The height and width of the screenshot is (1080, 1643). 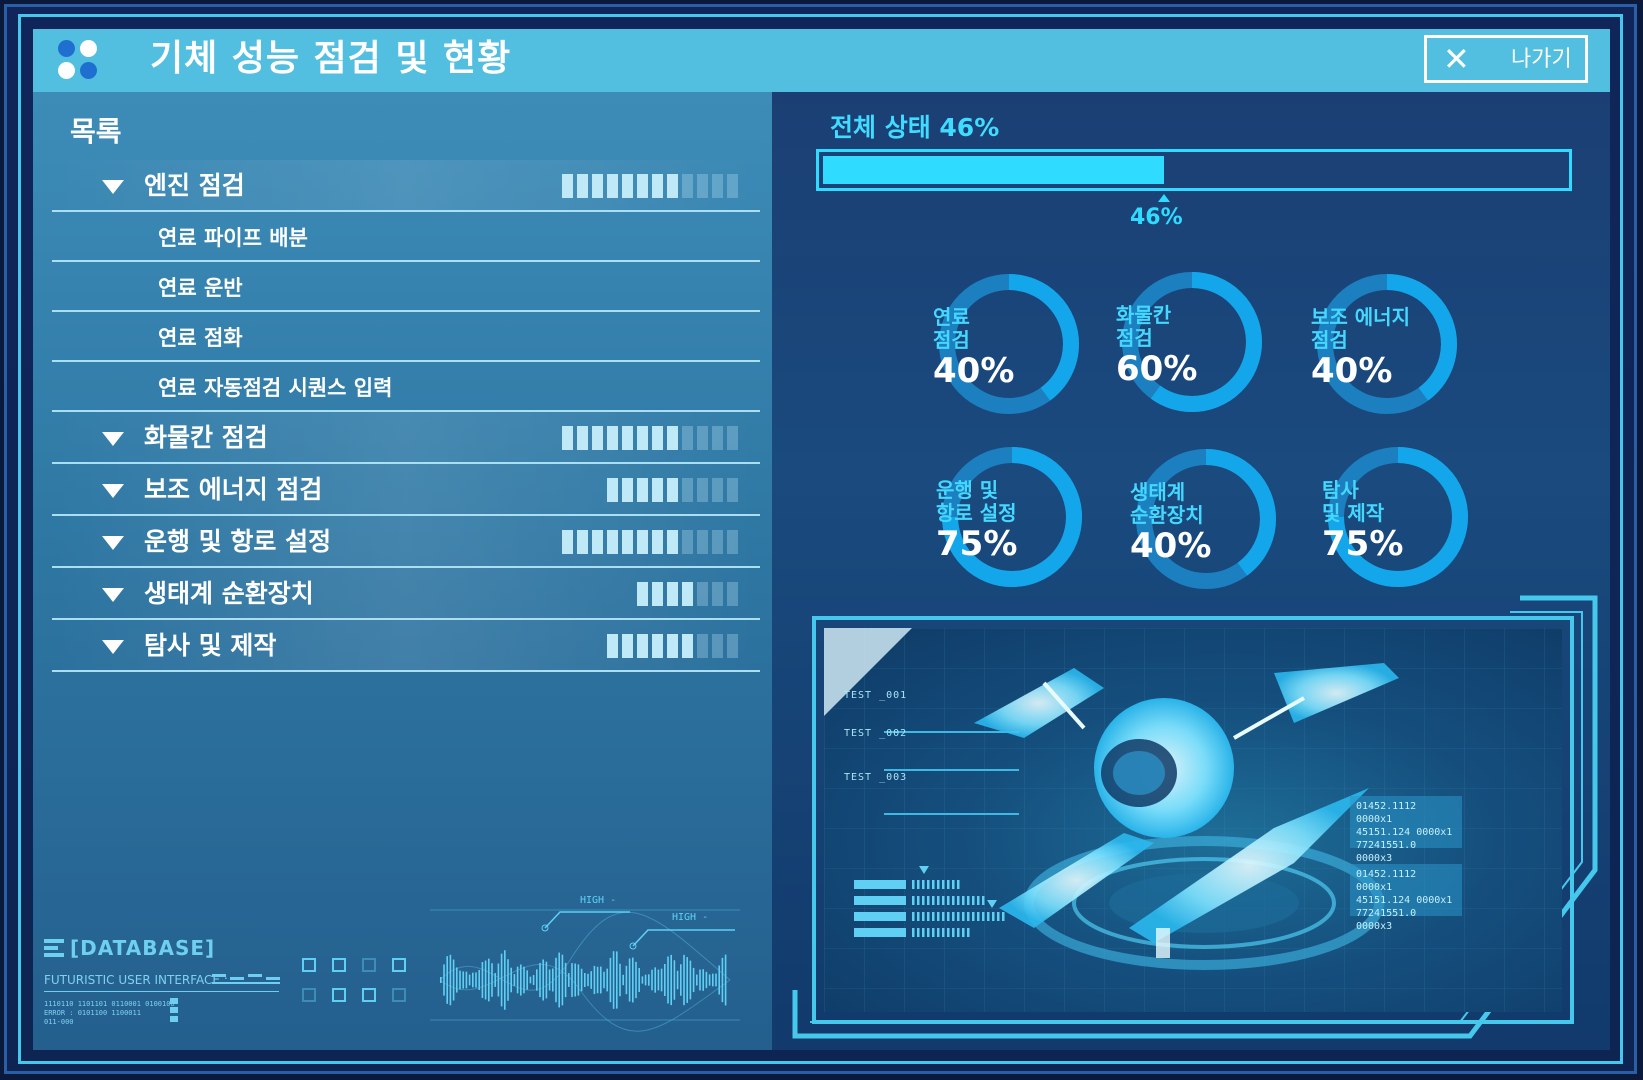 What do you see at coordinates (406, 337) in the screenshot?
I see `engine-item-fuel-ignition: 연료 점화` at bounding box center [406, 337].